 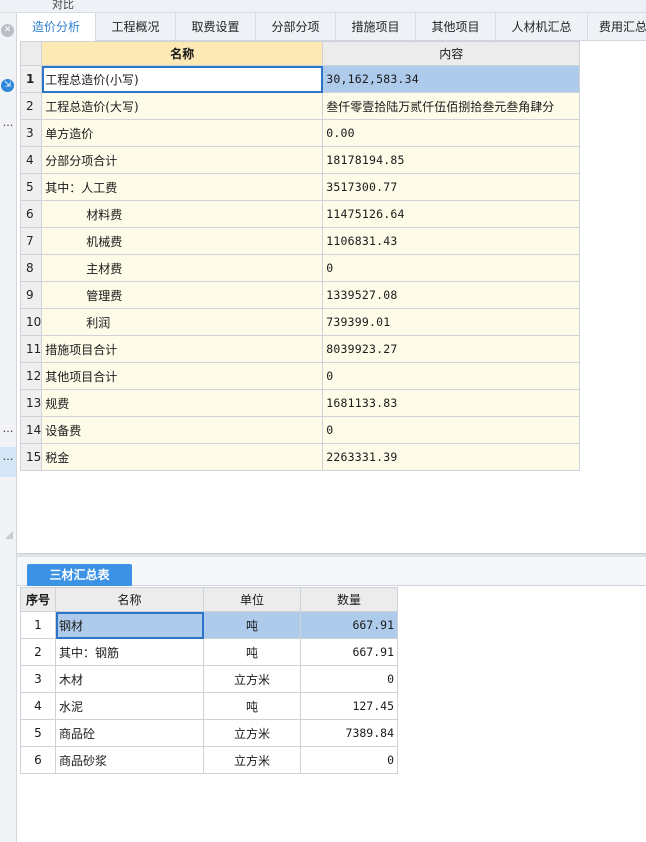 I want to click on table-row: 13 规费 1681133.83, so click(x=300, y=403).